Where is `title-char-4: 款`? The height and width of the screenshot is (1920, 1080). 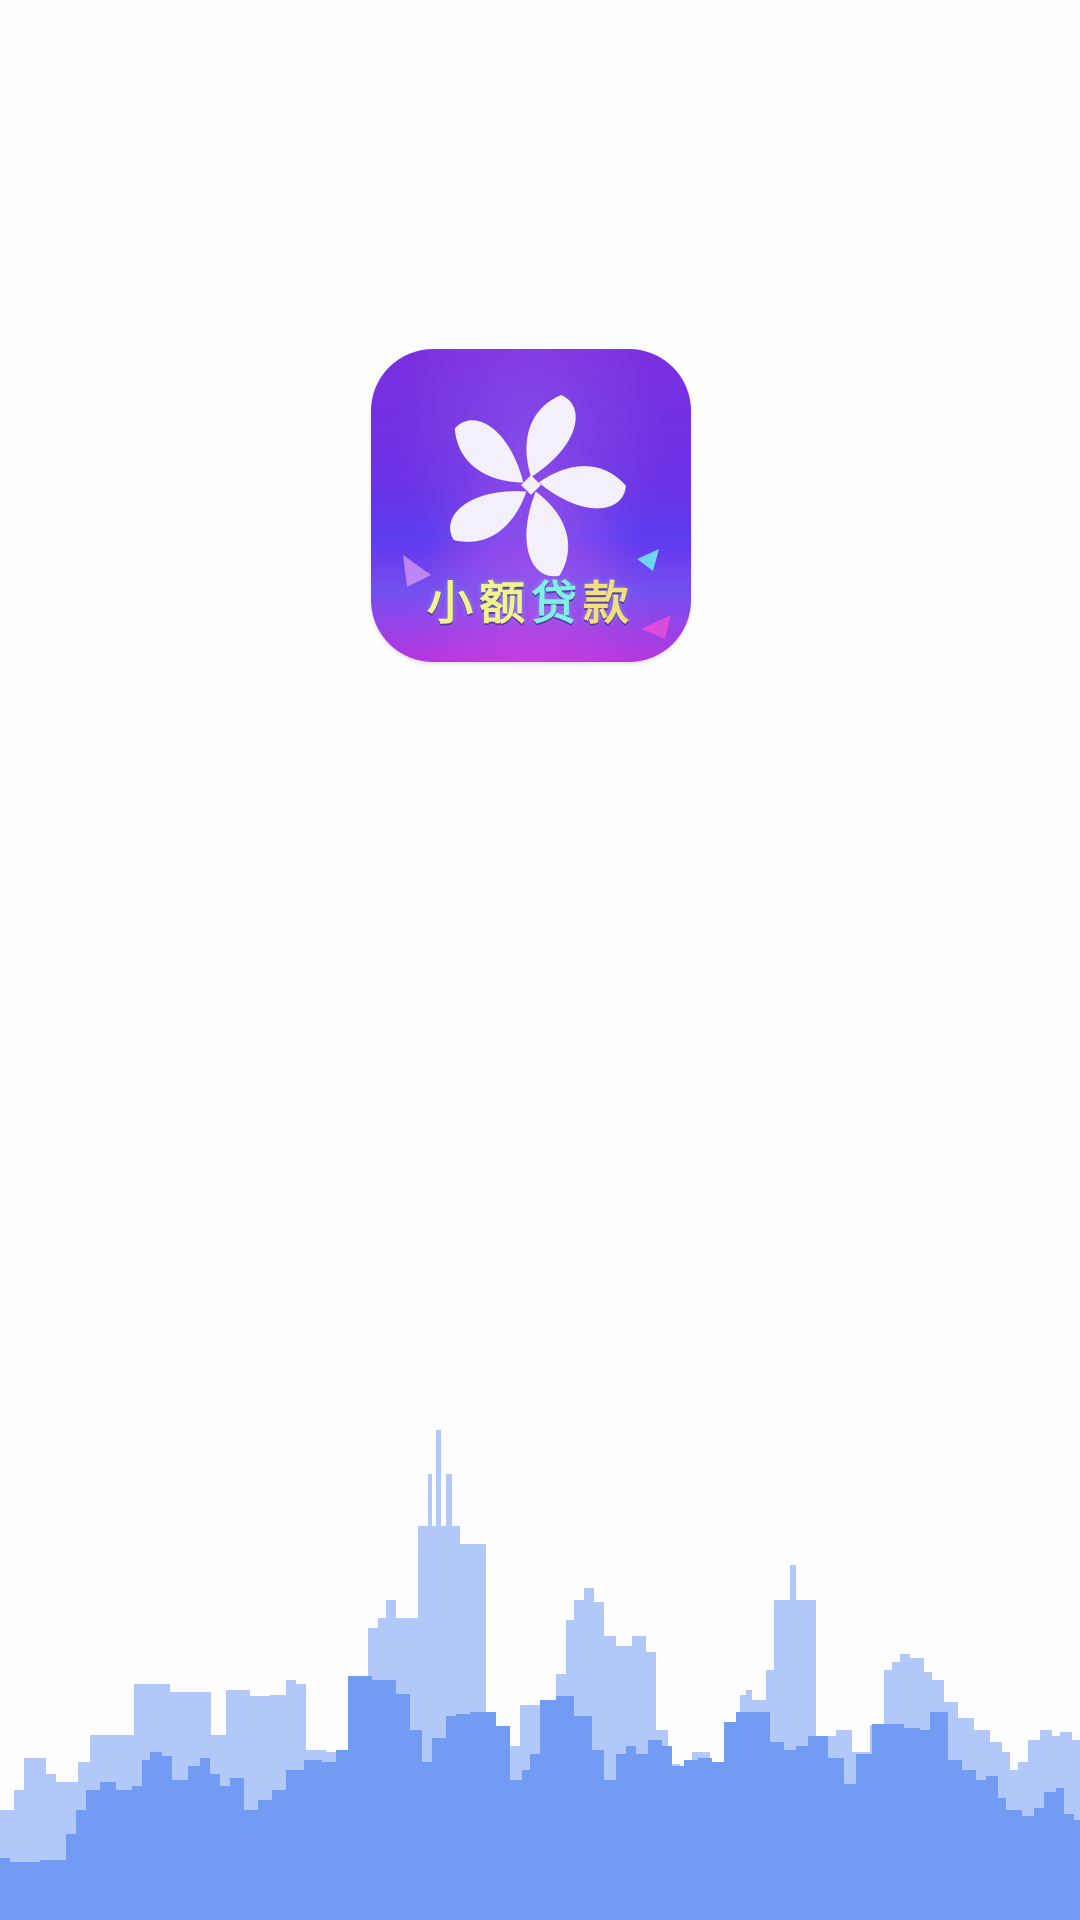
title-char-4: 款 is located at coordinates (609, 603).